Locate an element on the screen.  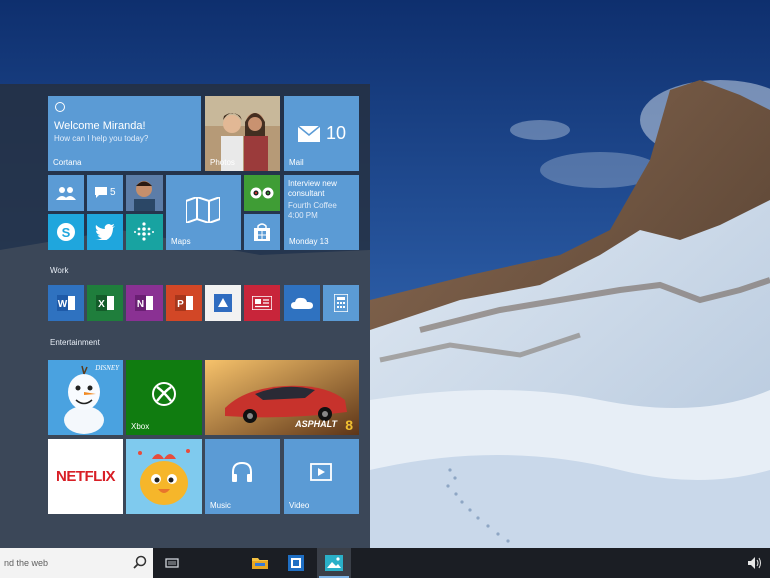
fitbit-dots-icon is located at coordinates (144, 231).